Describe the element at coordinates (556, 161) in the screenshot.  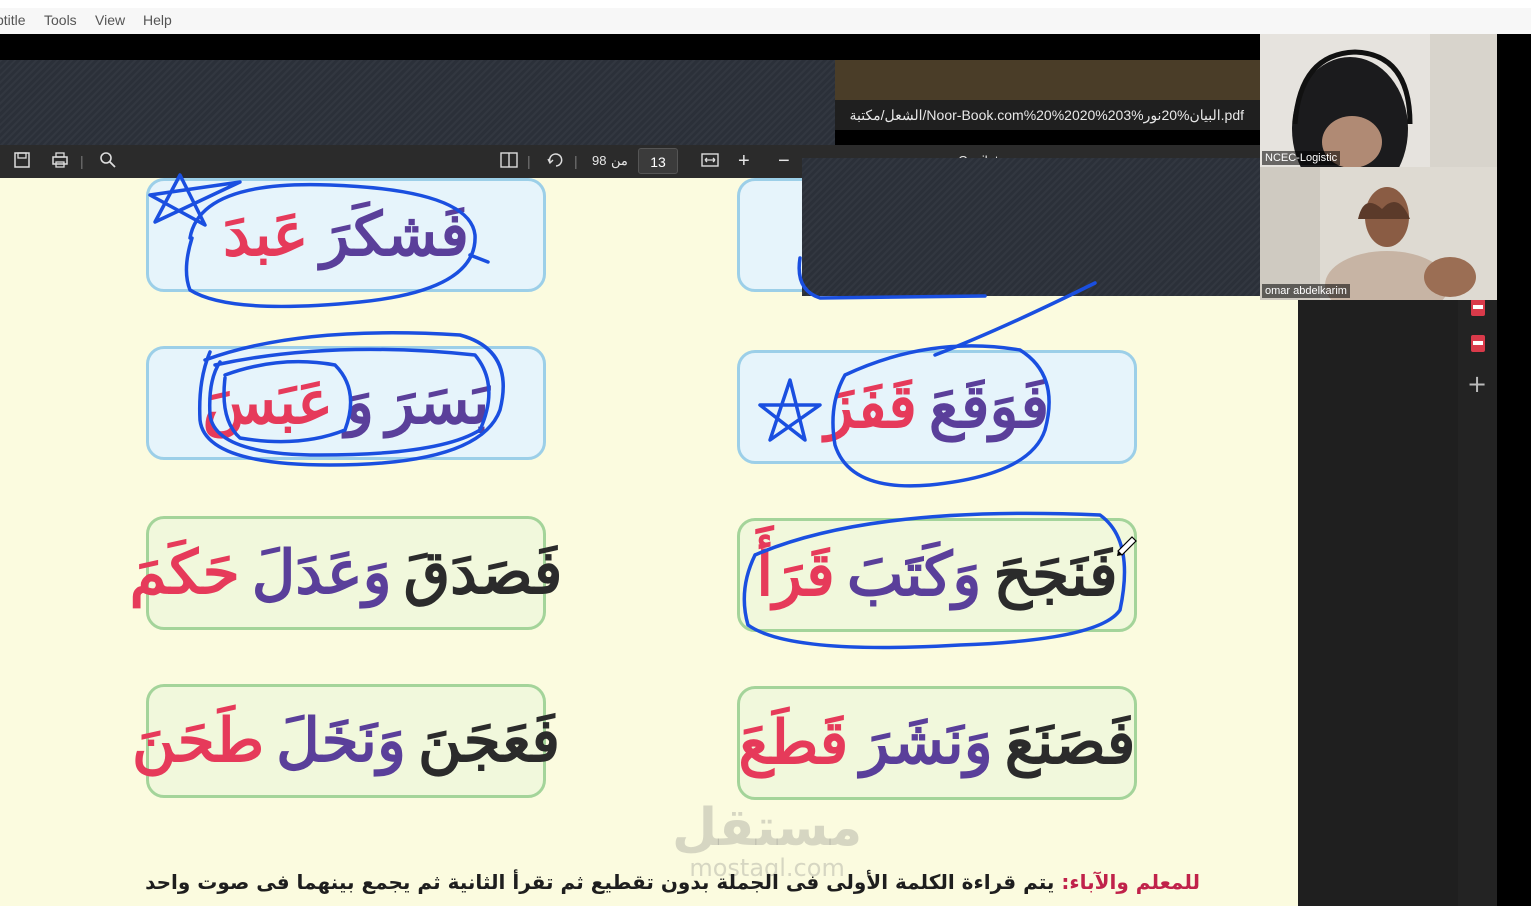
I see `rotate-icon` at that location.